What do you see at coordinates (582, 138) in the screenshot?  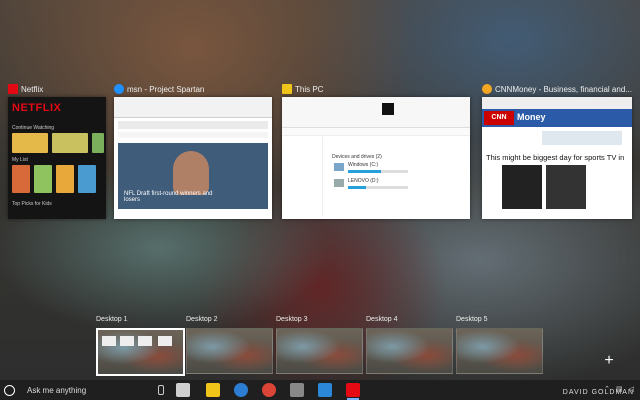 I see `ad-banner` at bounding box center [582, 138].